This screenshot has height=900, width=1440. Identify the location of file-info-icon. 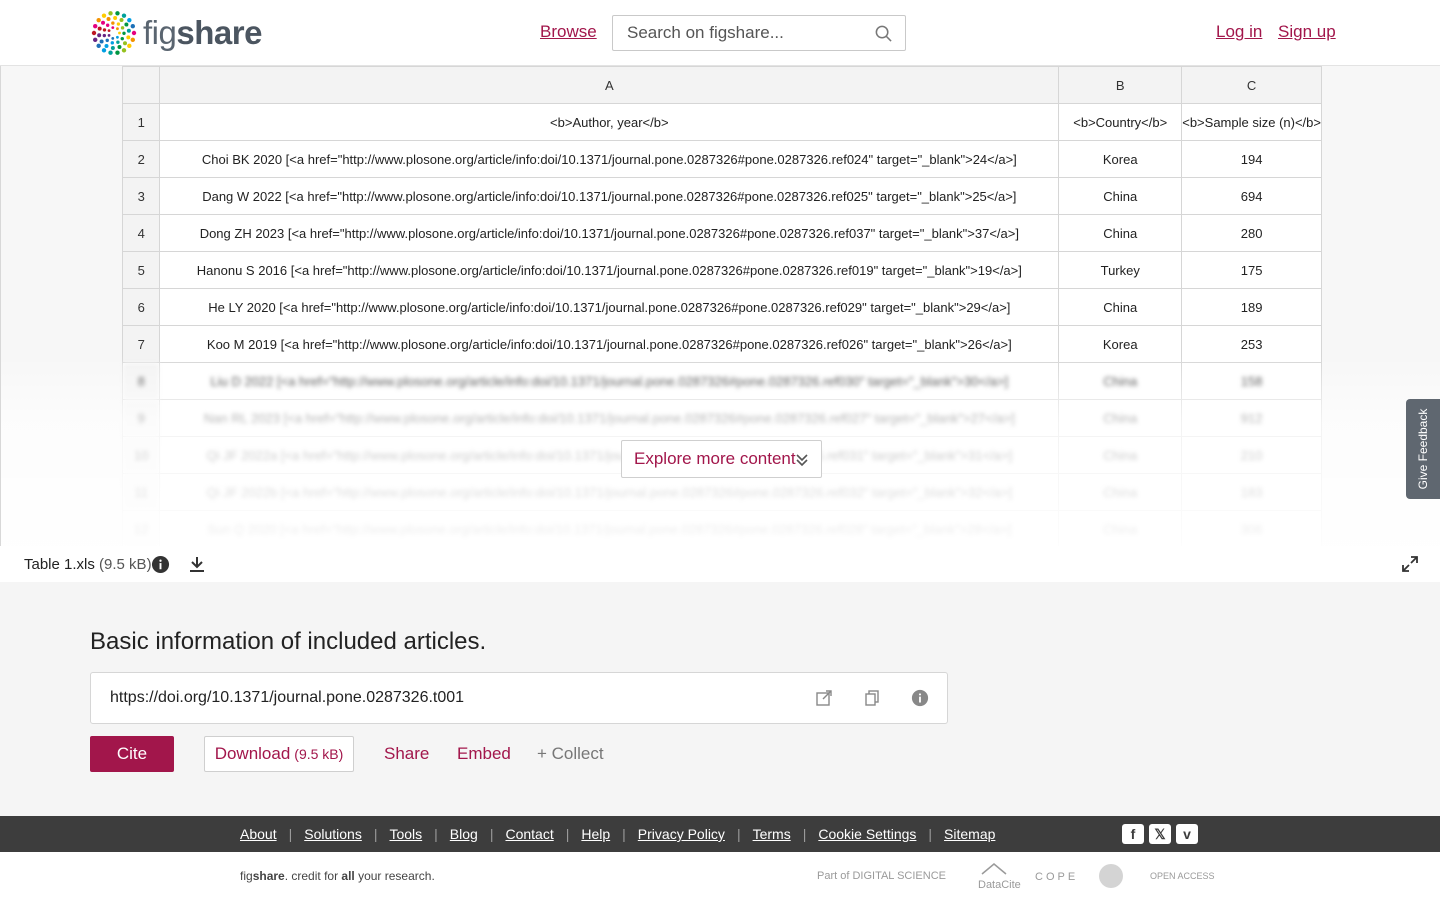
(160, 564).